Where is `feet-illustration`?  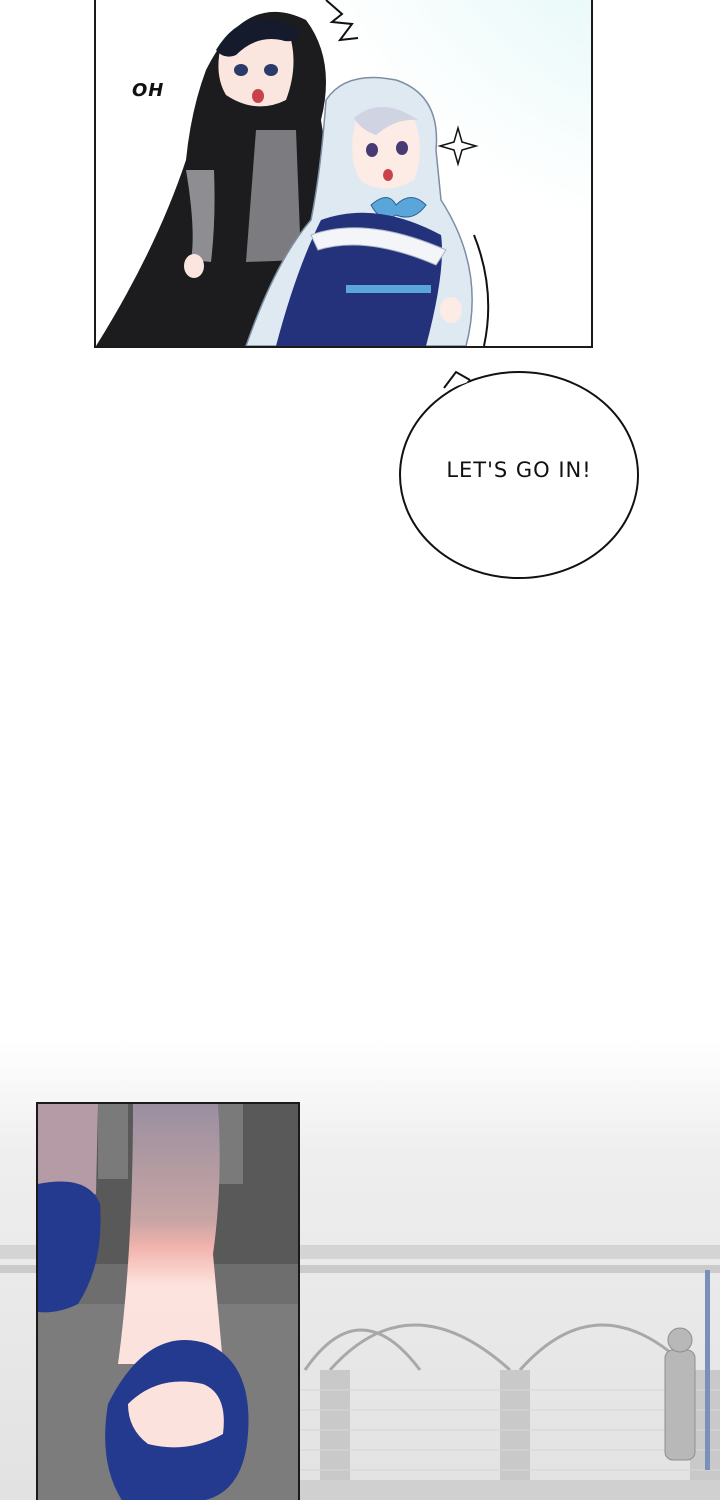 feet-illustration is located at coordinates (168, 1302).